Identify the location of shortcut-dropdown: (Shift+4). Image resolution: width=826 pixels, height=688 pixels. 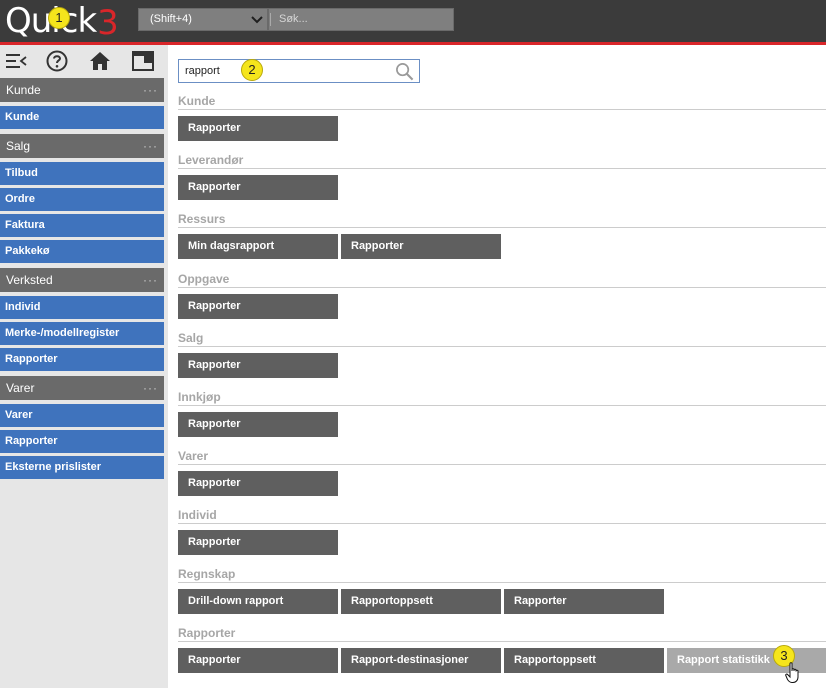
(203, 19).